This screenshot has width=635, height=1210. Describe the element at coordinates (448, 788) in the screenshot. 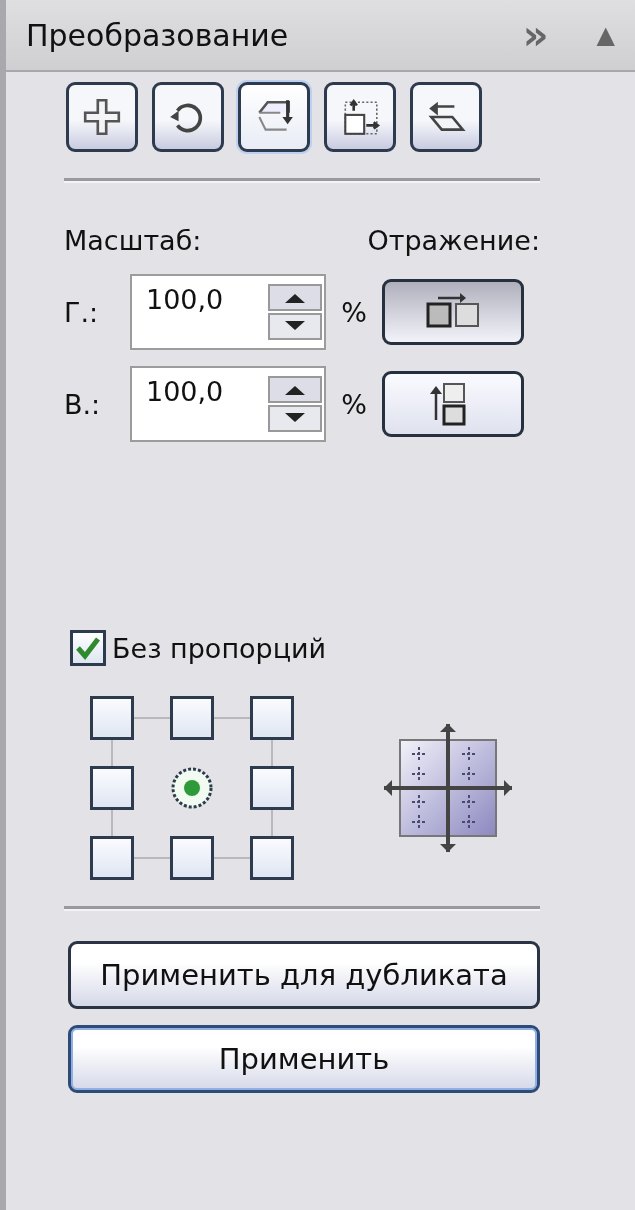

I see `axis-grid-icon` at that location.